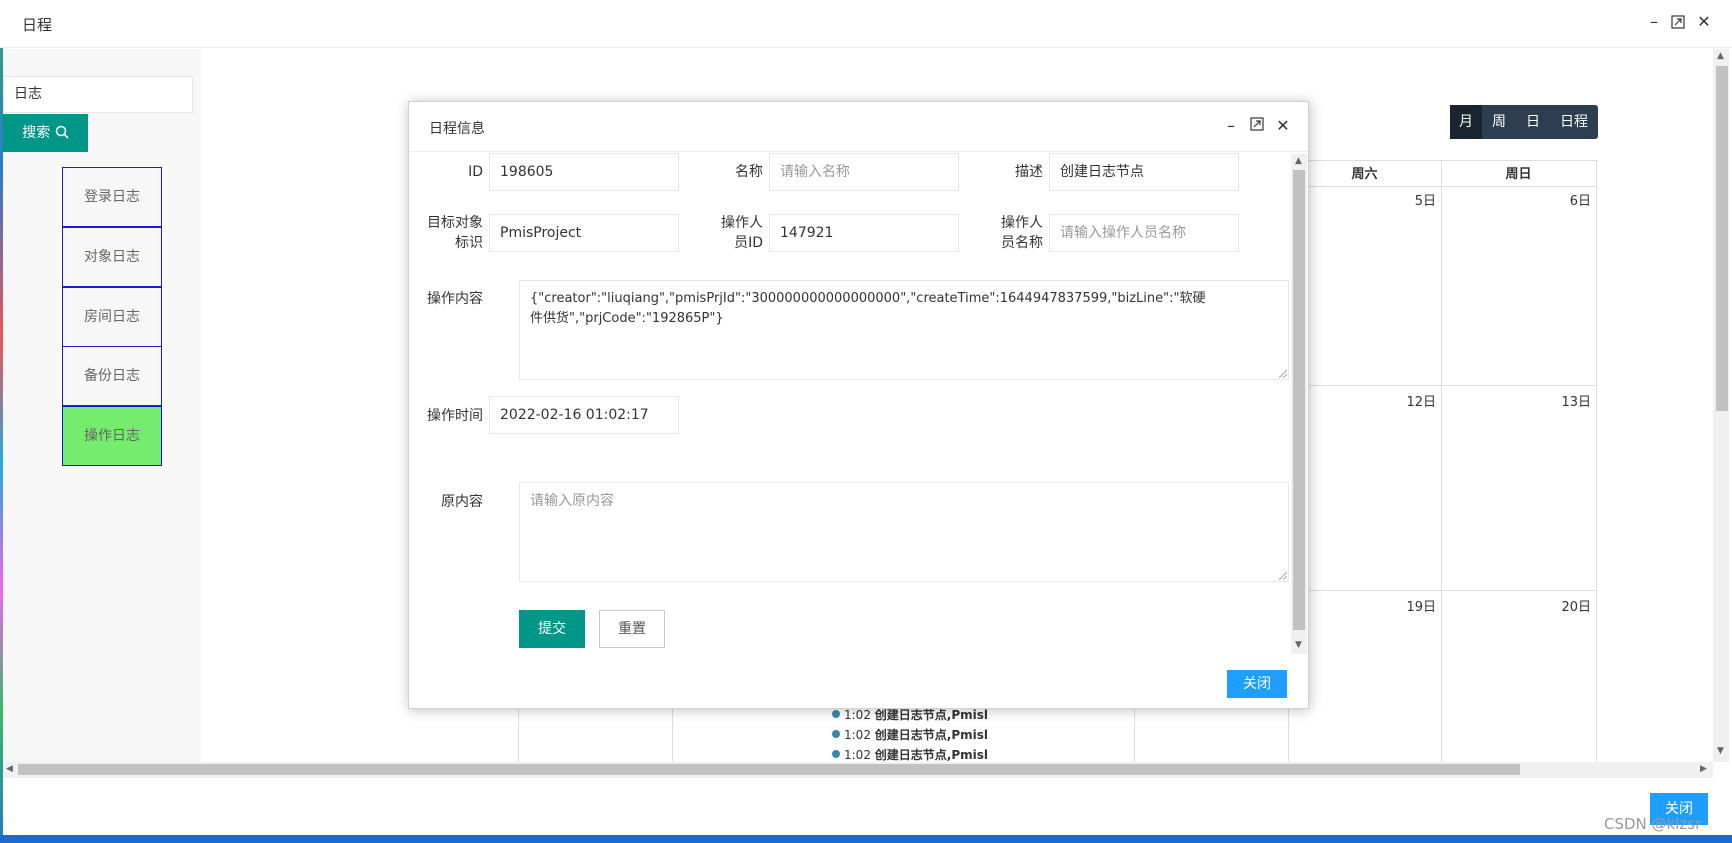 Image resolution: width=1732 pixels, height=843 pixels. What do you see at coordinates (584, 415) in the screenshot?
I see `operation-time-field: 2022-02-16 01:02:17` at bounding box center [584, 415].